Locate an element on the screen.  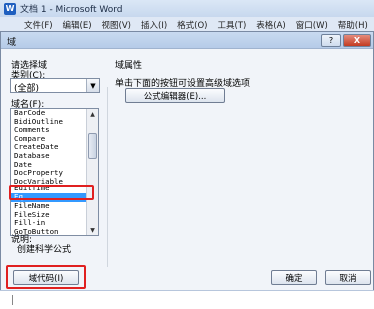
menu-view: 视图(V) is located at coordinates (116, 25).